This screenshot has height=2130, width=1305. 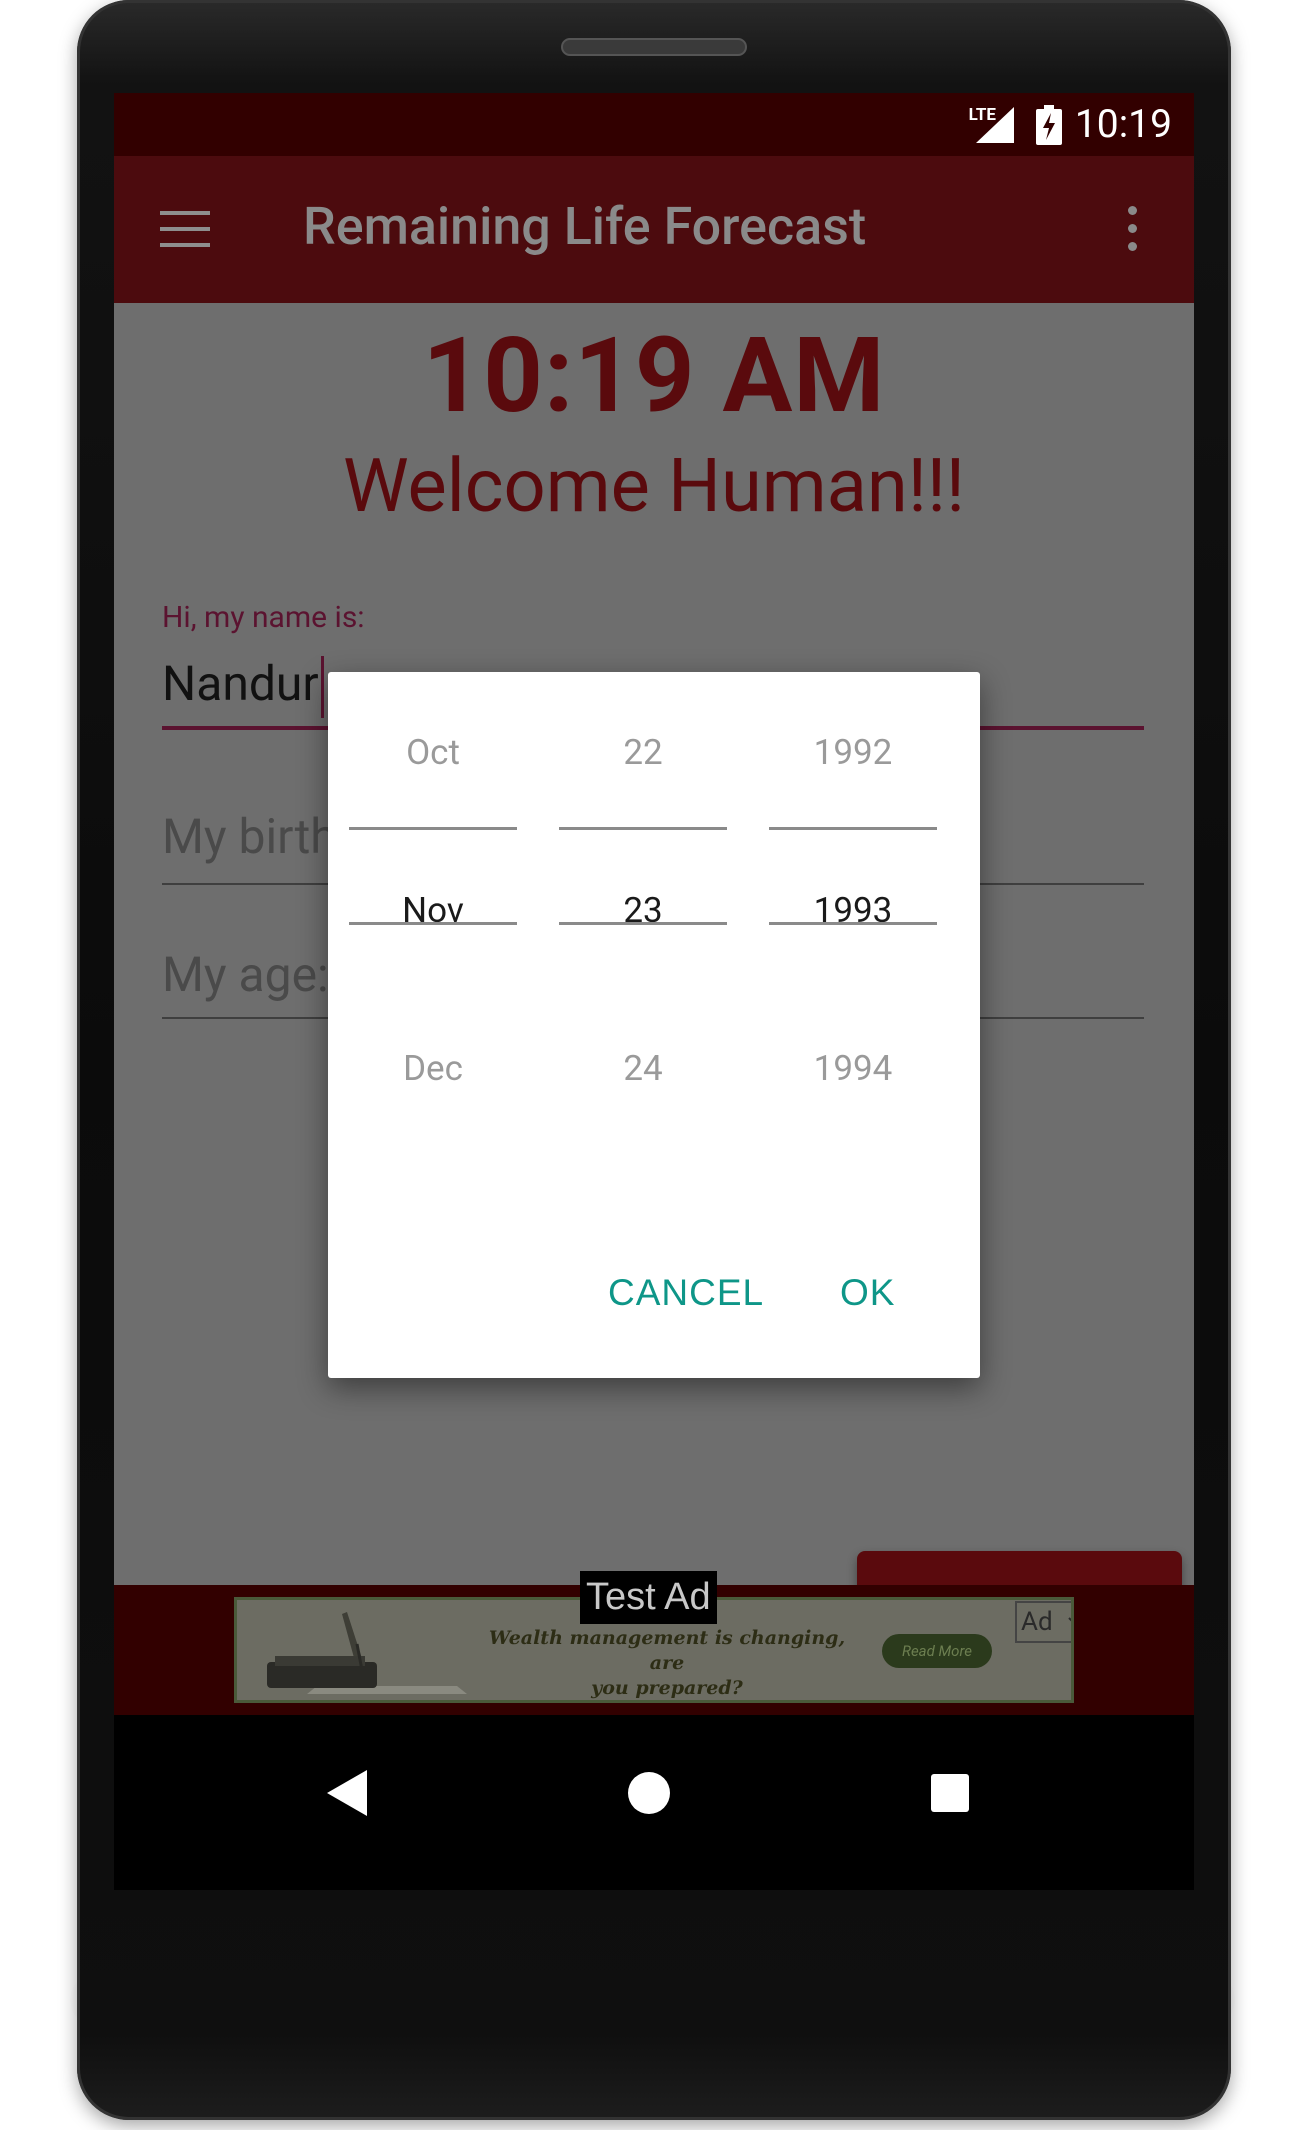 I want to click on back-icon, so click(x=347, y=1793).